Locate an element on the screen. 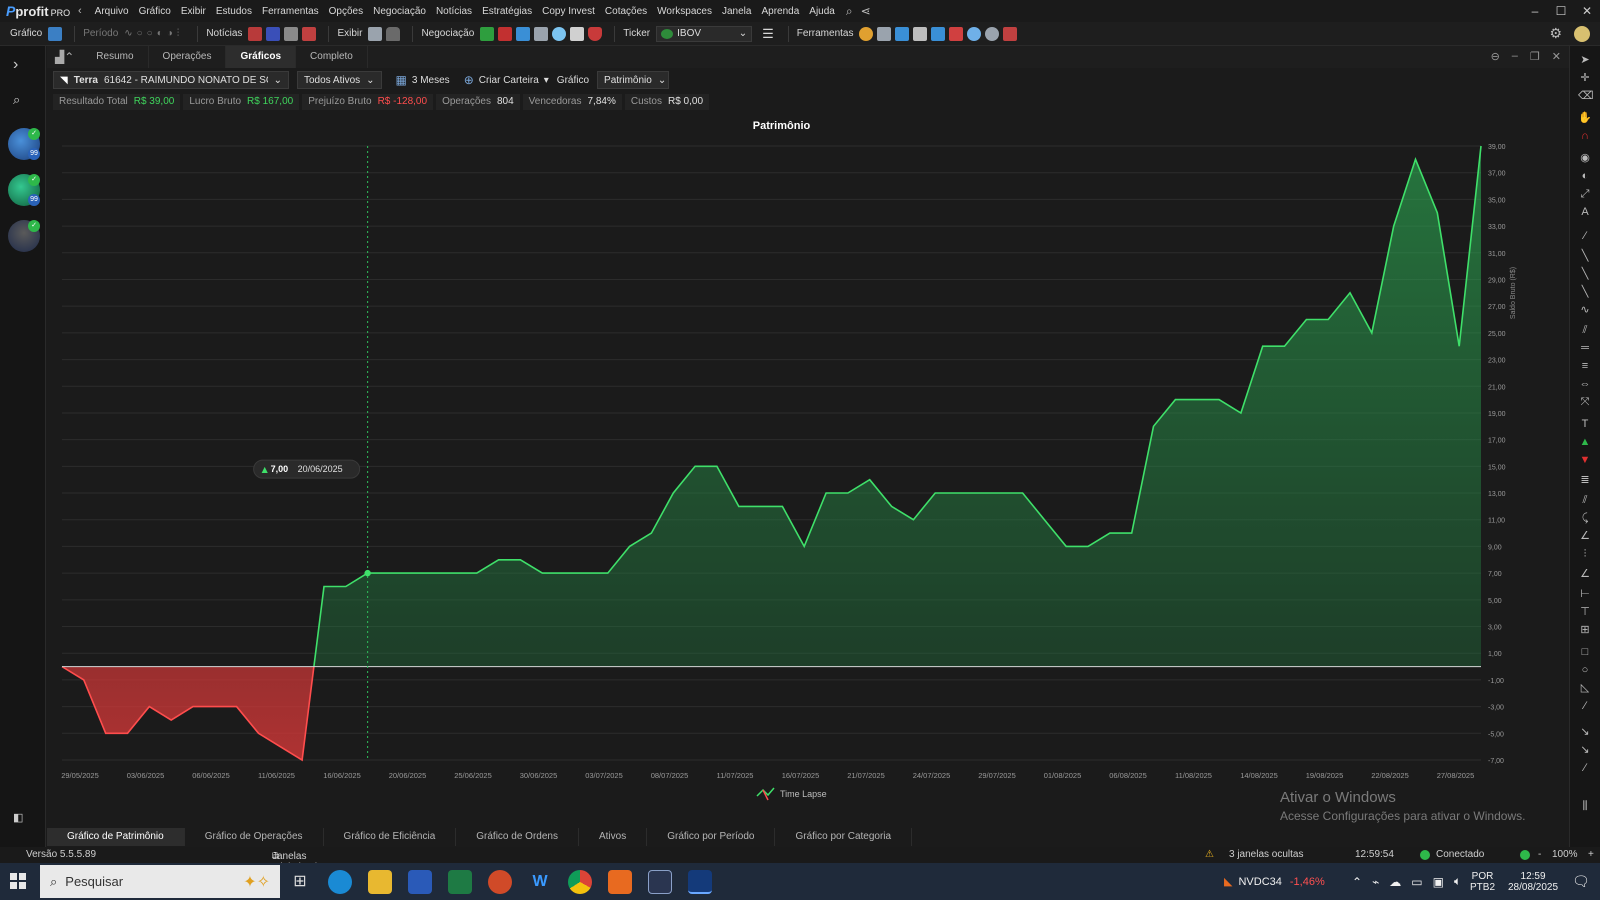 This screenshot has height=900, width=1600. excel-icon is located at coordinates (460, 882).